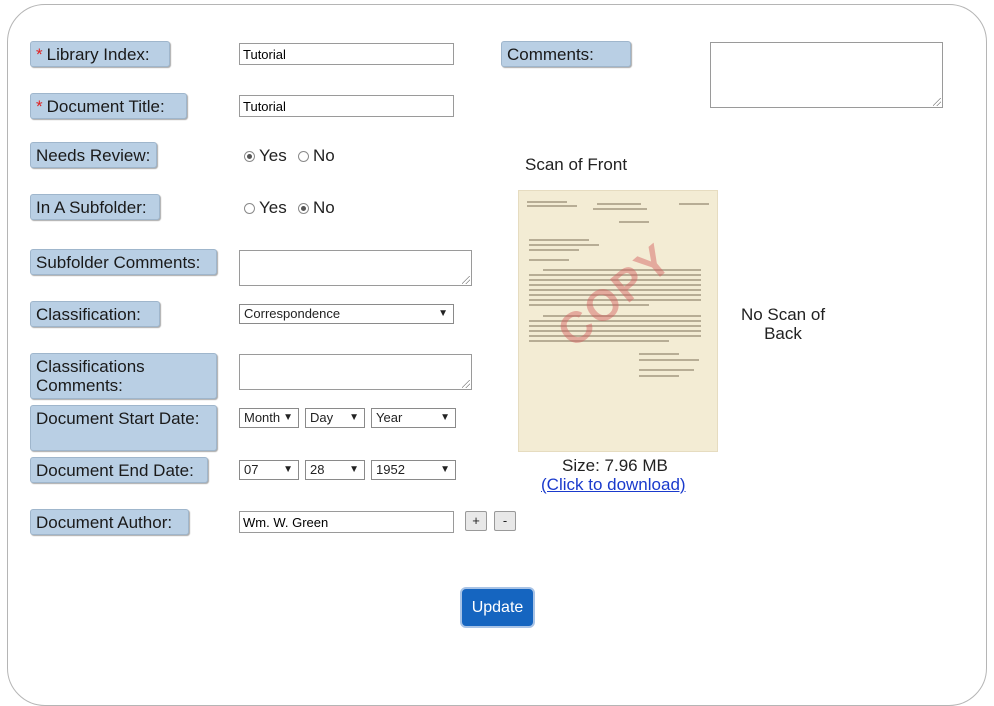 Image resolution: width=994 pixels, height=706 pixels. I want to click on in-subfolder-no-radio: No, so click(316, 208).